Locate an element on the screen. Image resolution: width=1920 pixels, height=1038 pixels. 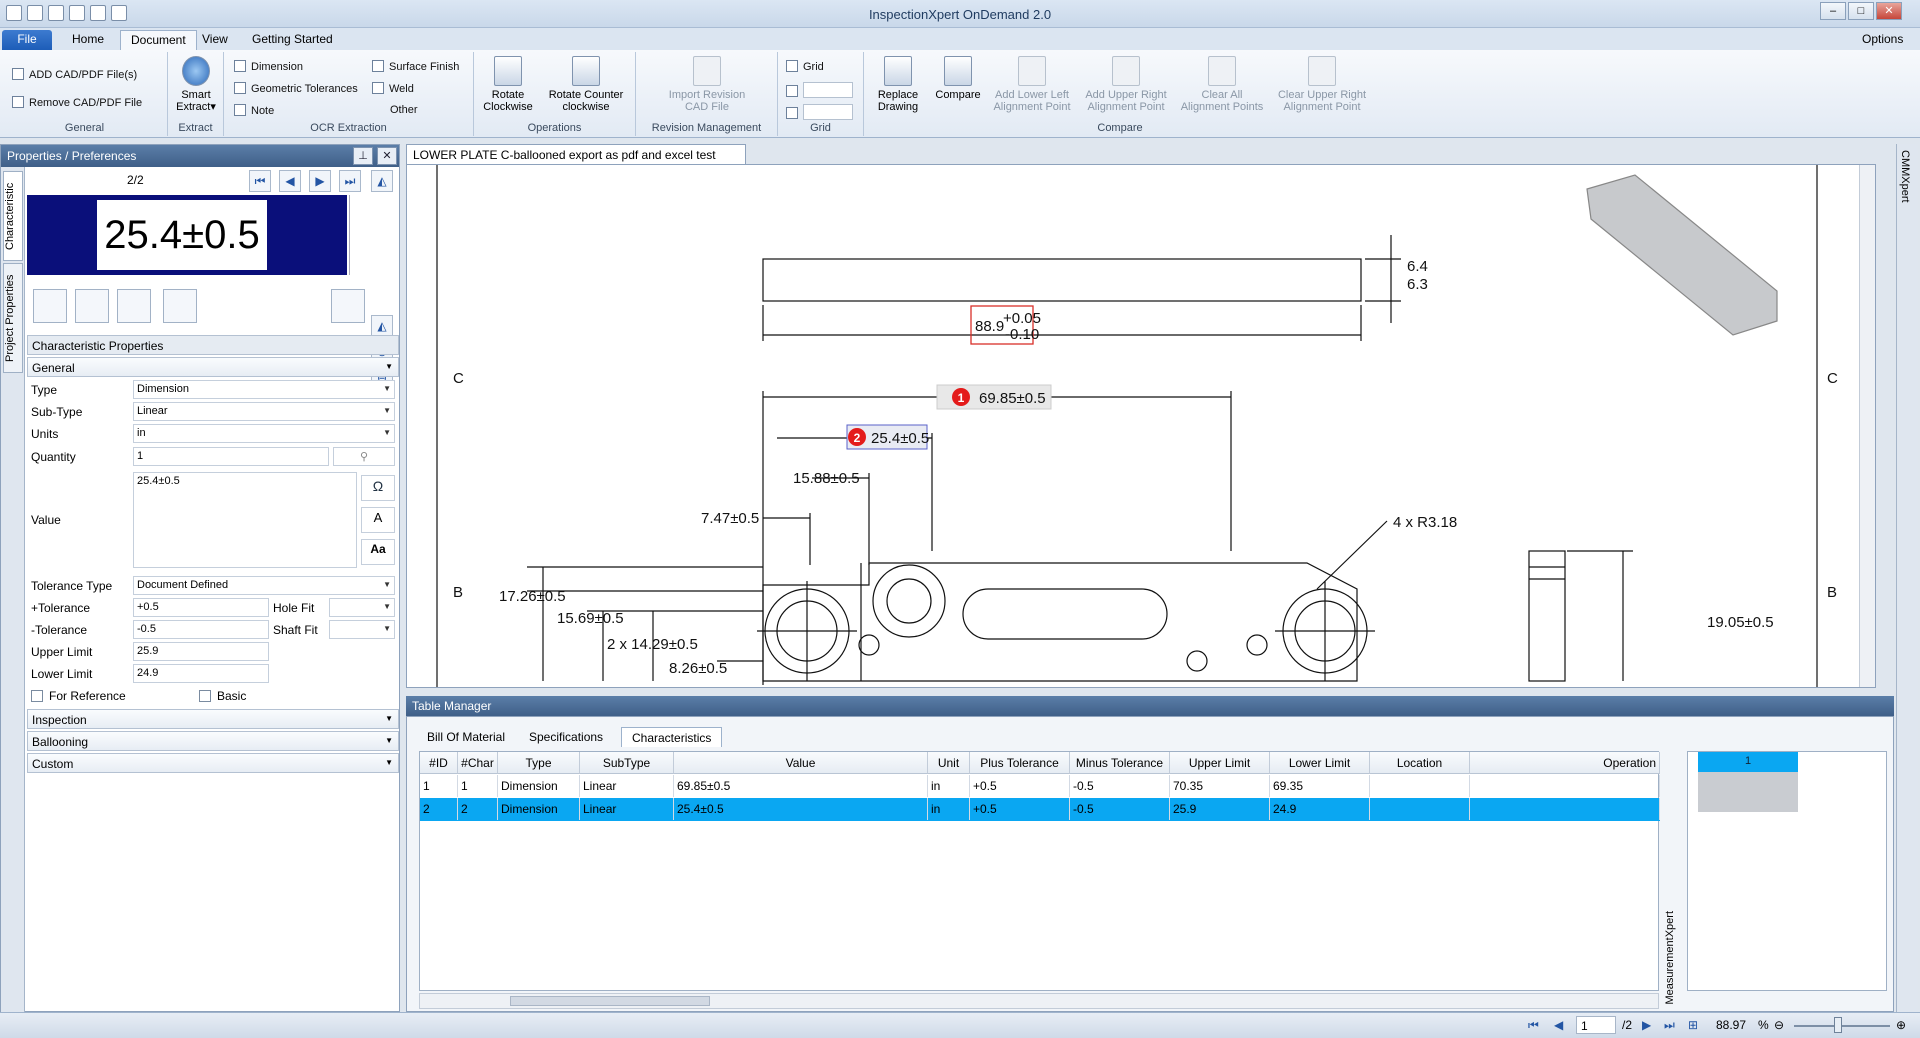
section-ballooning: Ballooning is located at coordinates (213, 741).